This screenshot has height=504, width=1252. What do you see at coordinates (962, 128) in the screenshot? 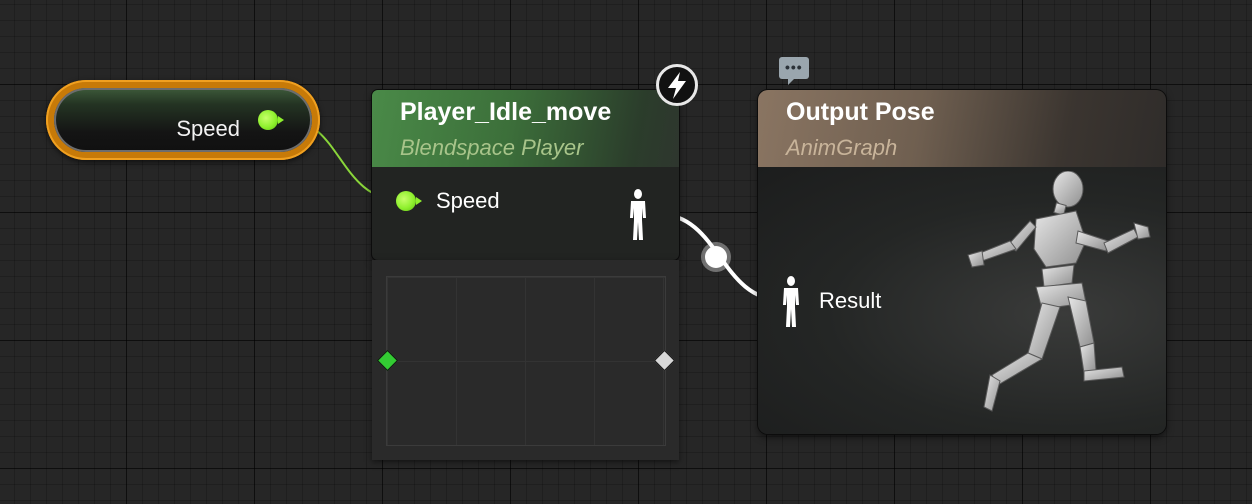
I see `node-header: Output Pose AnimGraph` at bounding box center [962, 128].